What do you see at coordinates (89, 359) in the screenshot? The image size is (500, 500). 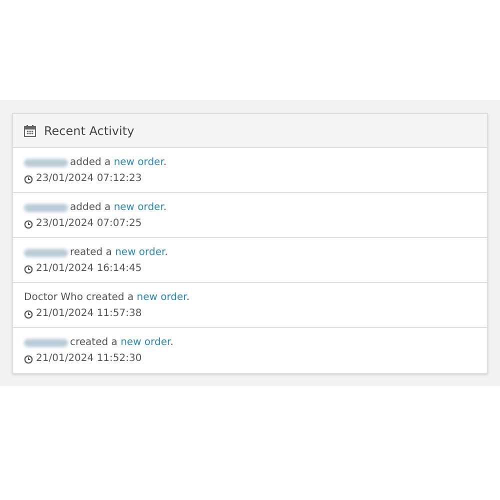 I see `activity-time: 21/01/2024 11:52:30` at bounding box center [89, 359].